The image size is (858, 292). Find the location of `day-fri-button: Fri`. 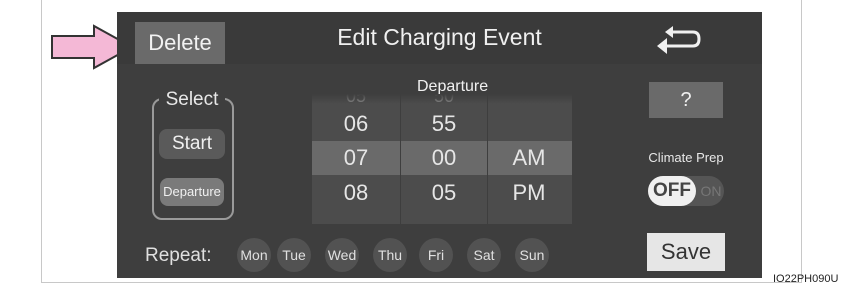

day-fri-button: Fri is located at coordinates (436, 255).